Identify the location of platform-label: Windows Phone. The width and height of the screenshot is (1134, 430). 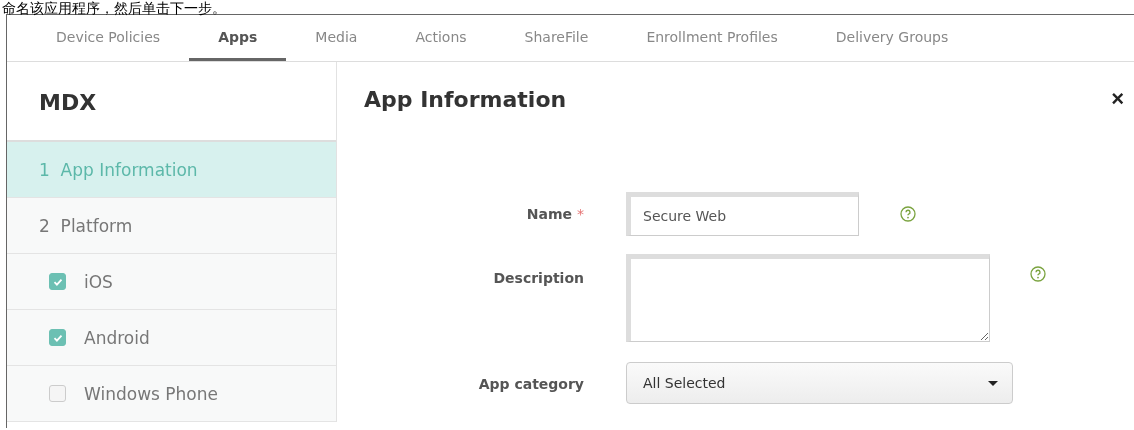
(151, 393).